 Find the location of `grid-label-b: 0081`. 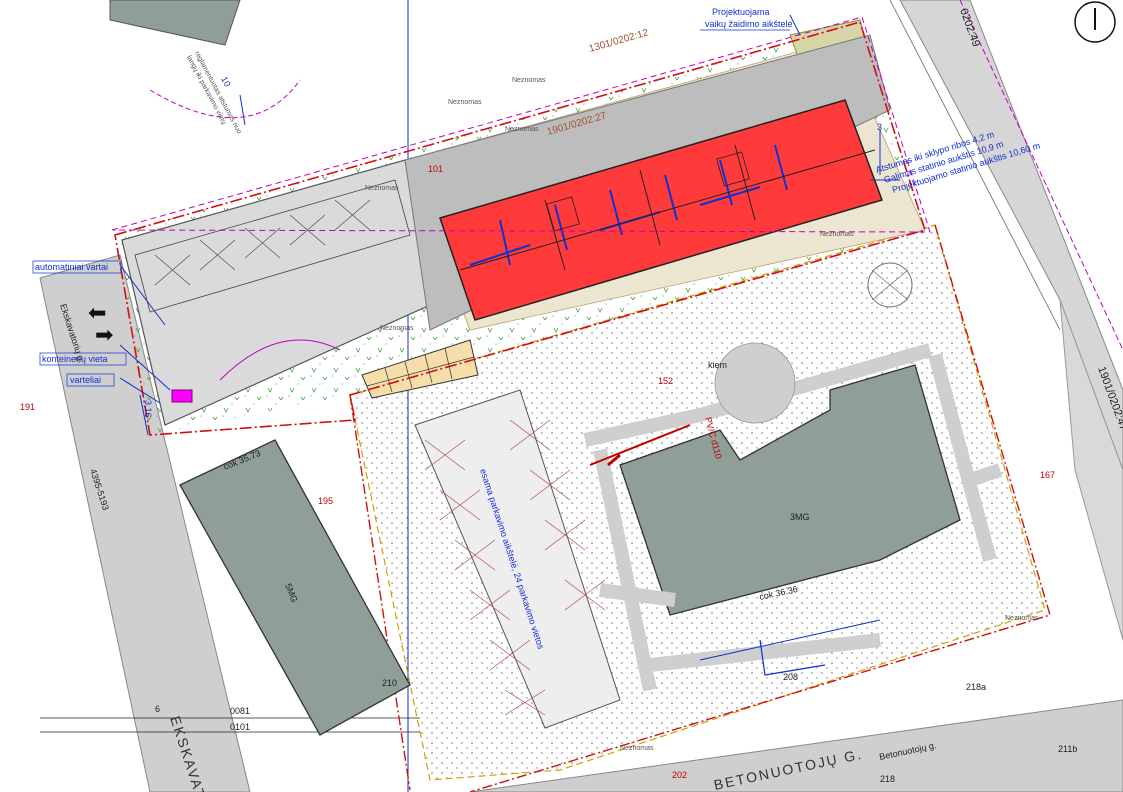

grid-label-b: 0081 is located at coordinates (240, 711).